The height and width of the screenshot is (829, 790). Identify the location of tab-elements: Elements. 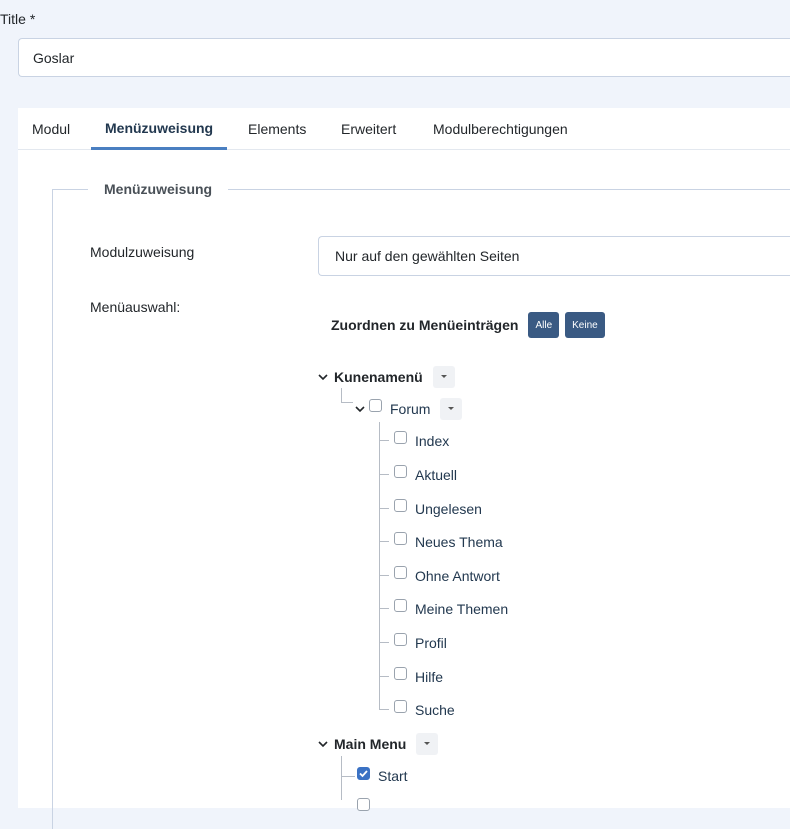
(277, 129).